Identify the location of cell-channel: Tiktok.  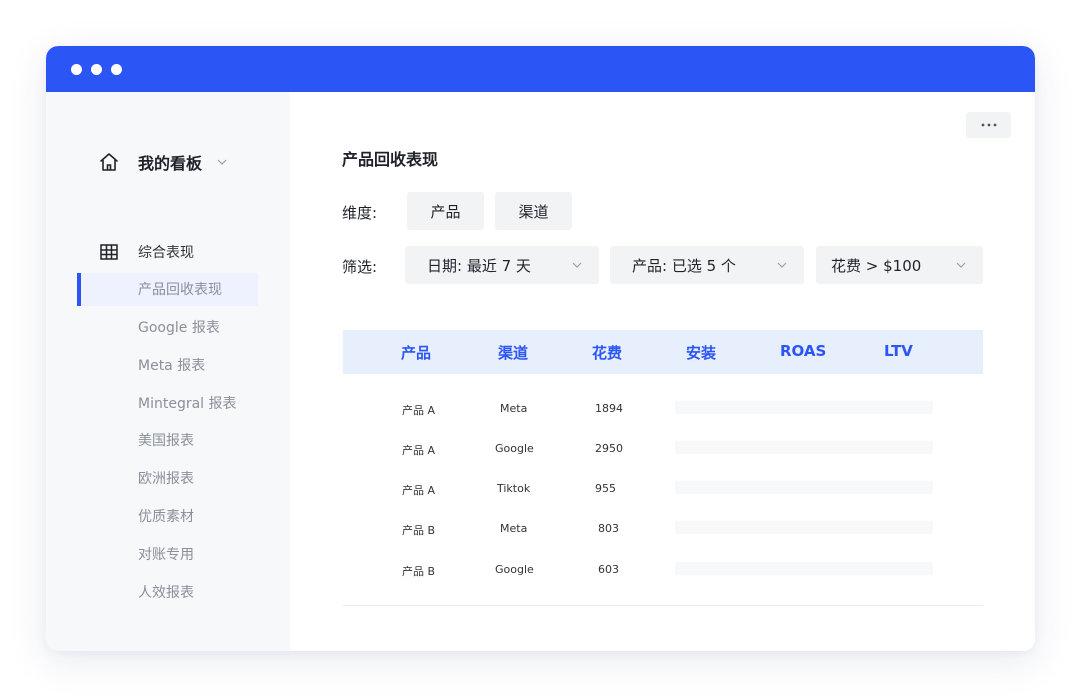
(514, 488).